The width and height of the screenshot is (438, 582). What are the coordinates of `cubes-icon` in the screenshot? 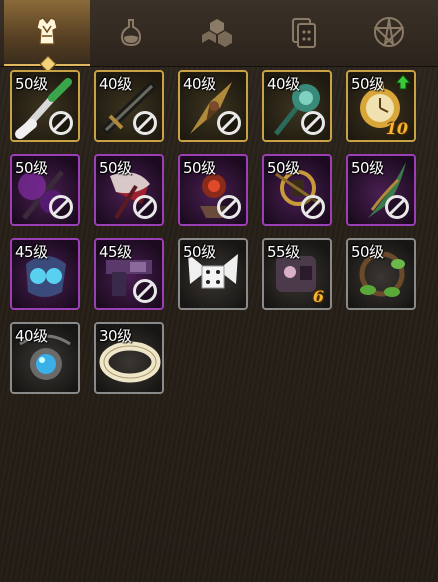 It's located at (217, 33).